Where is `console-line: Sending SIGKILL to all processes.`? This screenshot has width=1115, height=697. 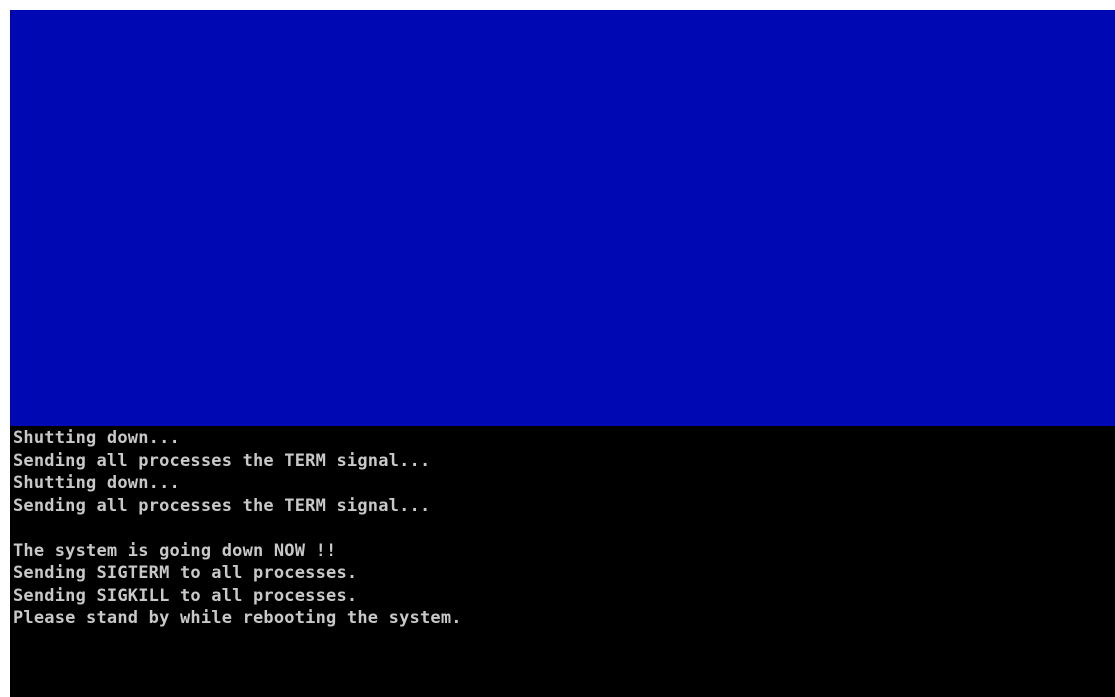 console-line: Sending SIGKILL to all processes. is located at coordinates (185, 595).